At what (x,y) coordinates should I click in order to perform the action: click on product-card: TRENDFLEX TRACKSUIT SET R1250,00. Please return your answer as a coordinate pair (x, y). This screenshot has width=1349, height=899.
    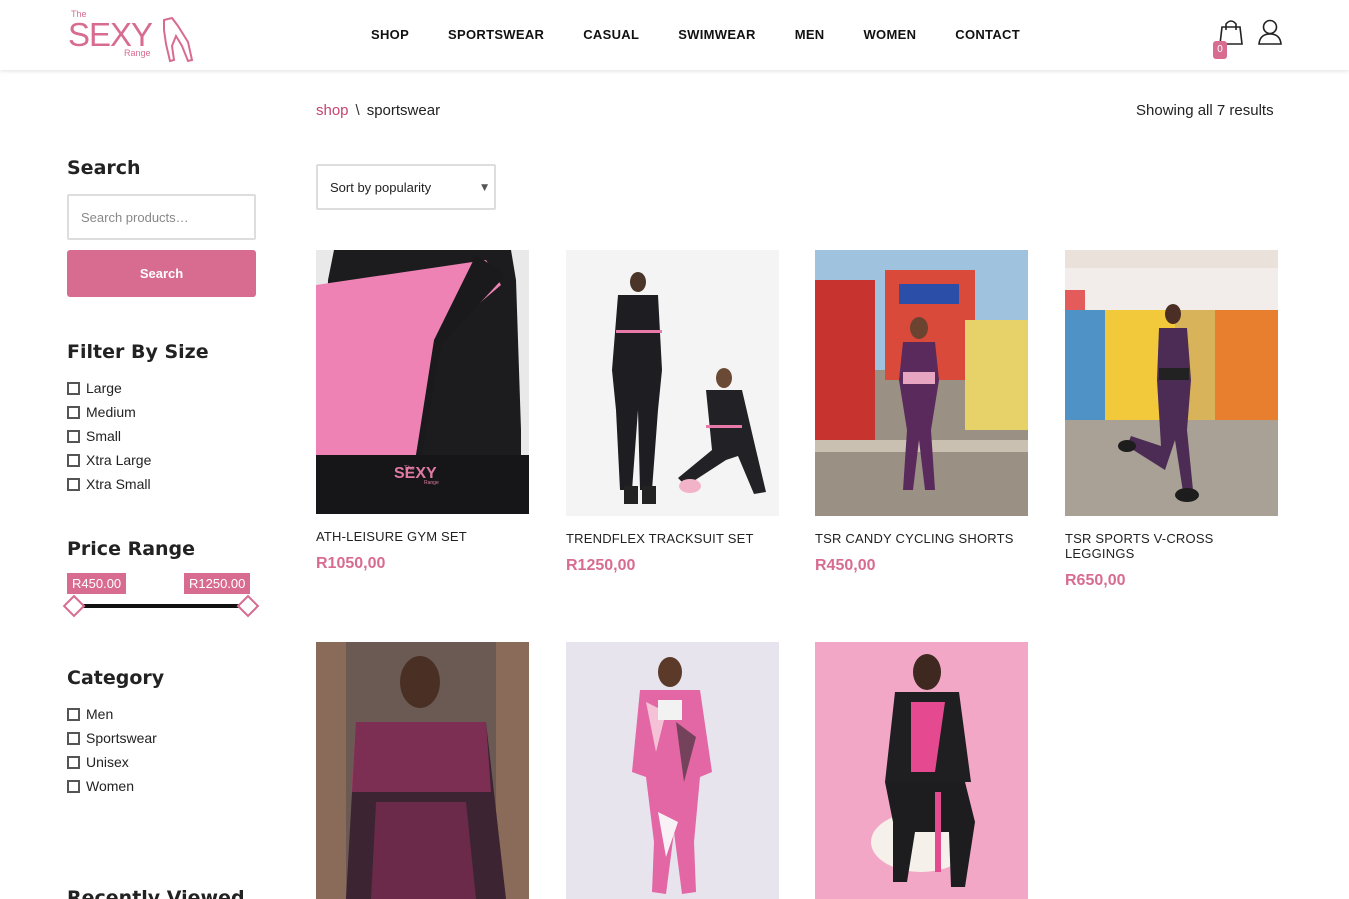
    Looking at the image, I should click on (672, 412).